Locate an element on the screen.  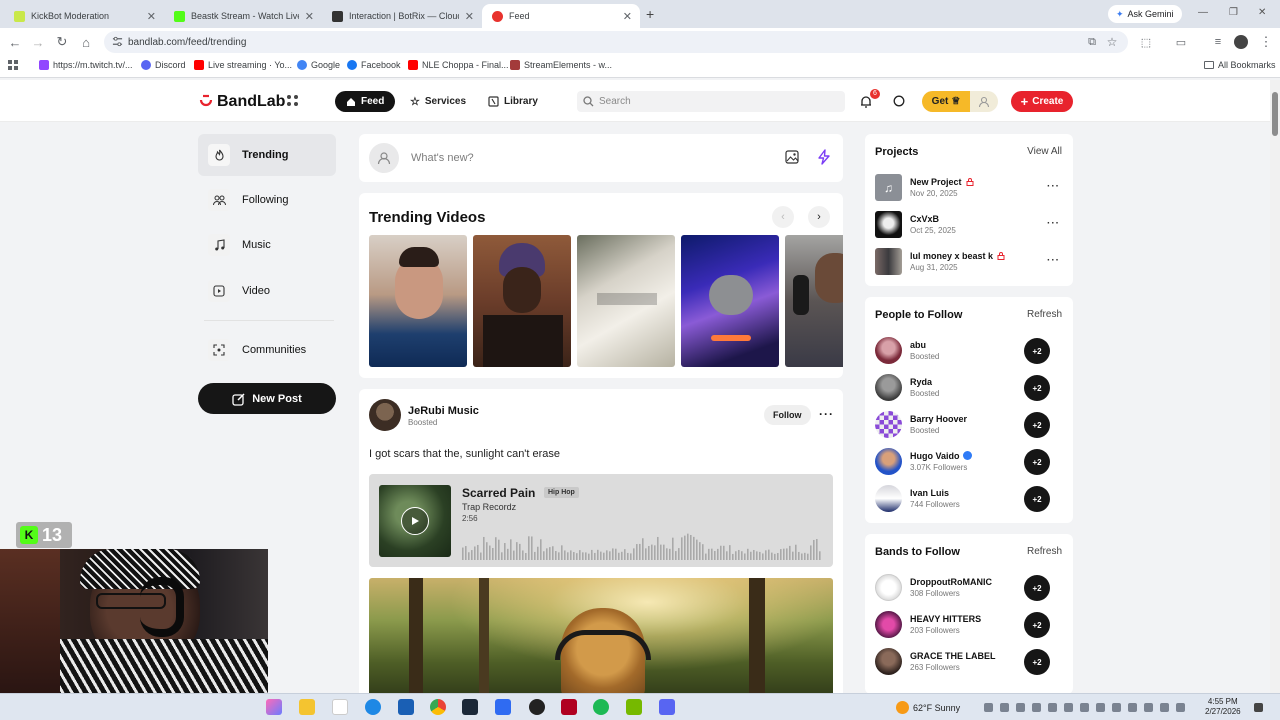
projects-view-all-link: View All is located at coordinates (1044, 151).